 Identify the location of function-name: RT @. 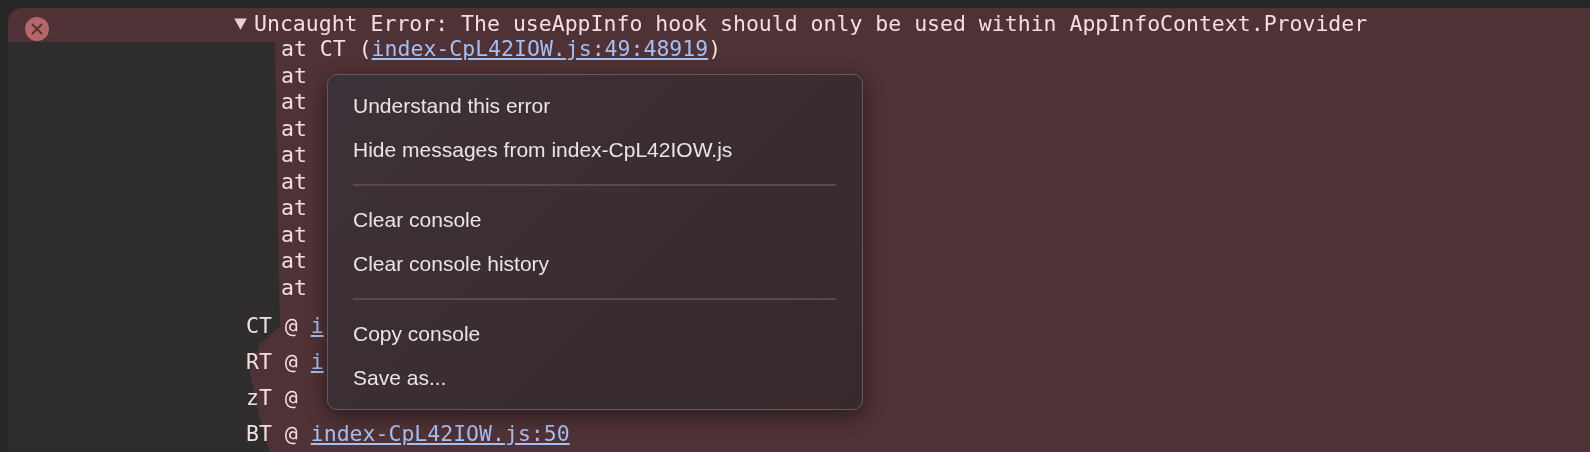
(272, 362).